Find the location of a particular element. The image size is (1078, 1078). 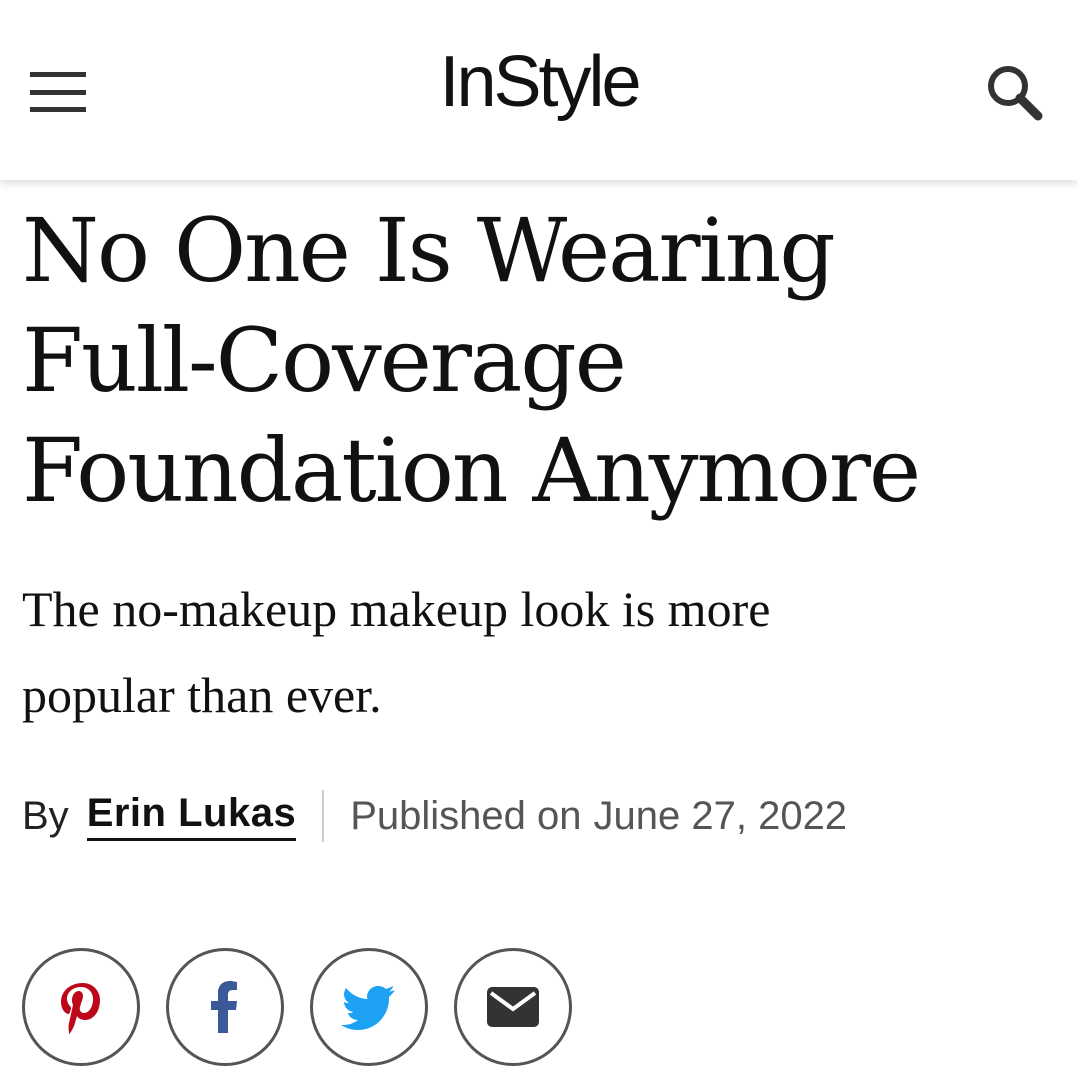

pinterest-icon is located at coordinates (80, 1008).